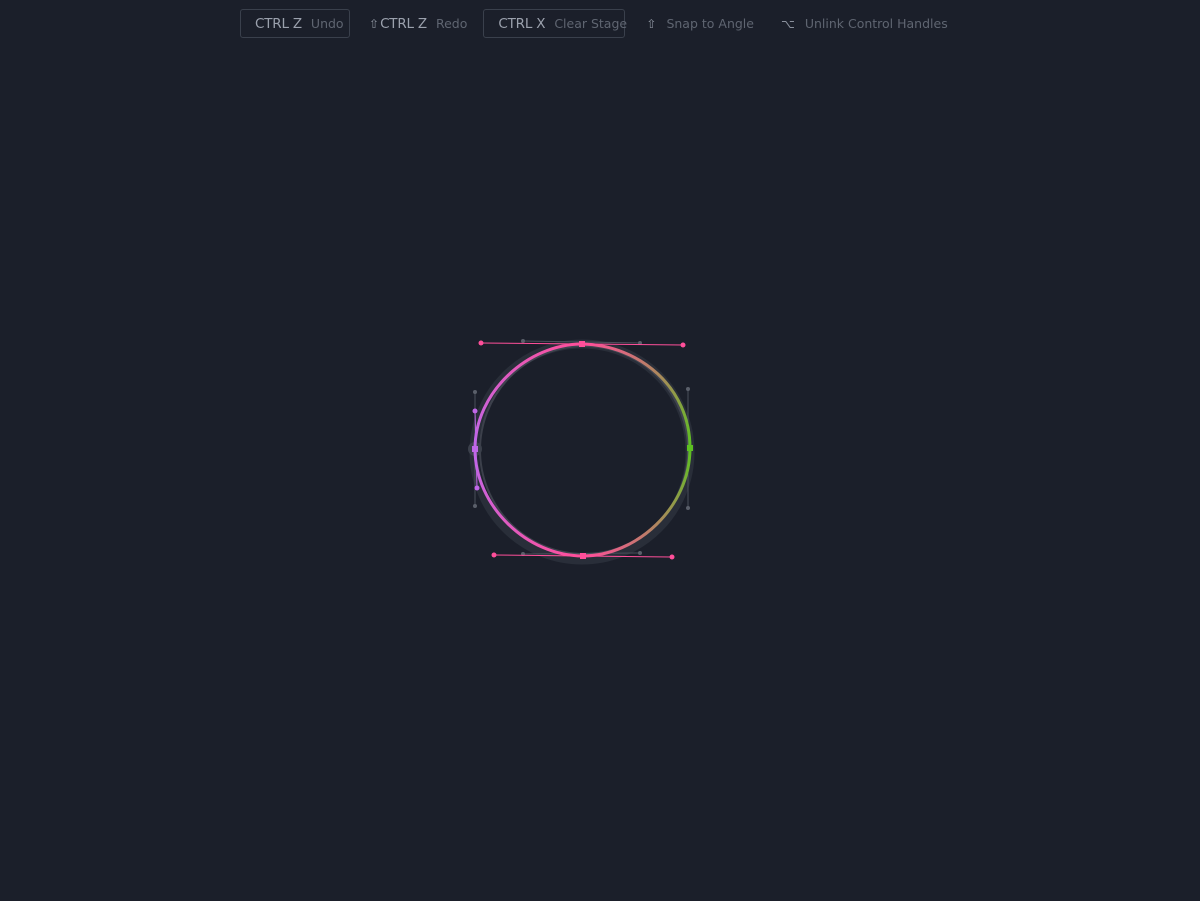  Describe the element at coordinates (683, 345) in the screenshot. I see `handle-top-right` at that location.